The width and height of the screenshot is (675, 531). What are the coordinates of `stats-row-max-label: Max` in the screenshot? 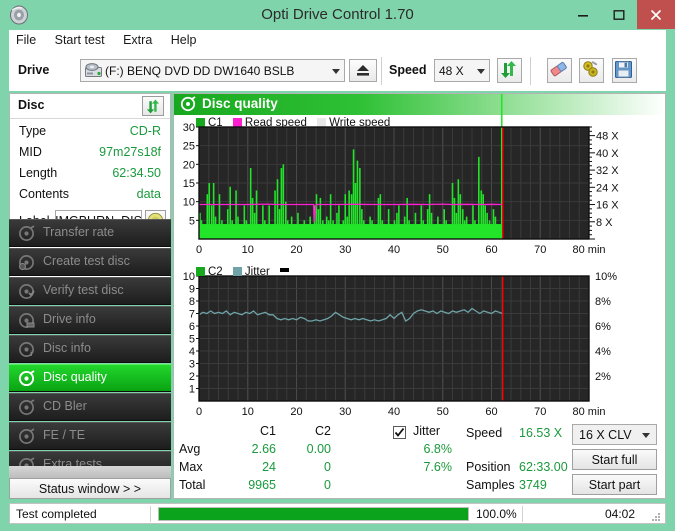 It's located at (191, 467).